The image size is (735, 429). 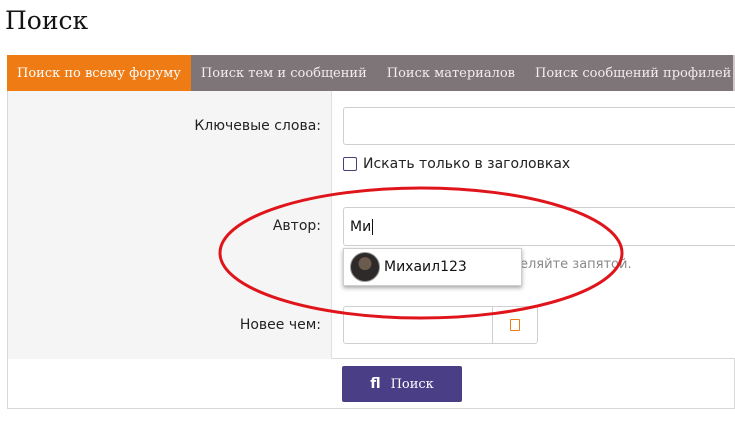 I want to click on calendar-button, so click(x=514, y=325).